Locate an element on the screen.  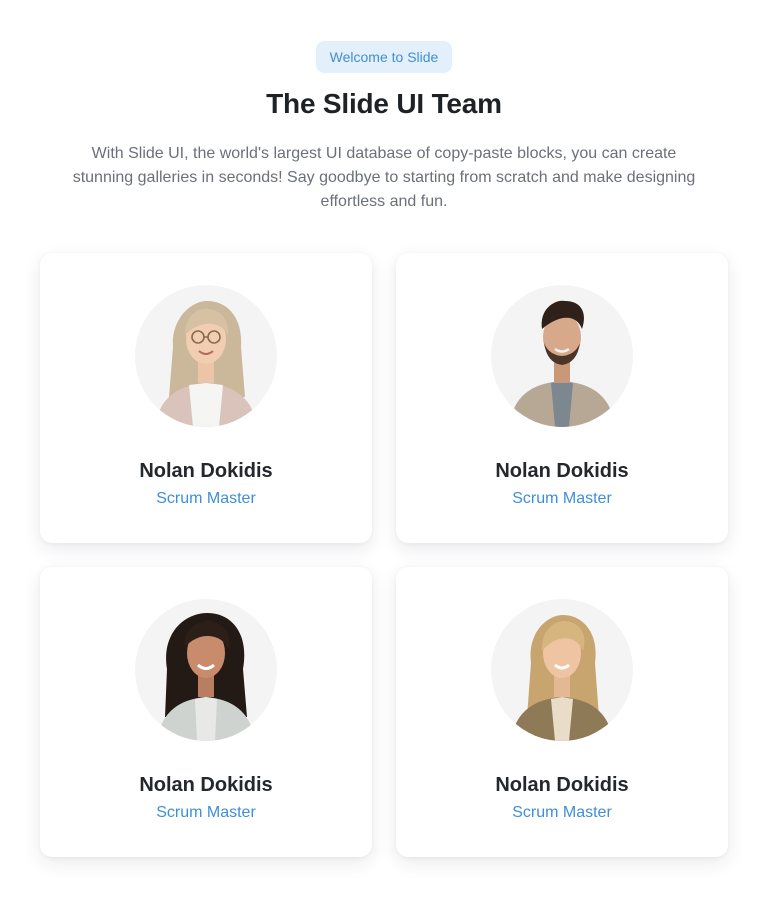
woman-blonde-portrait-icon is located at coordinates (562, 678).